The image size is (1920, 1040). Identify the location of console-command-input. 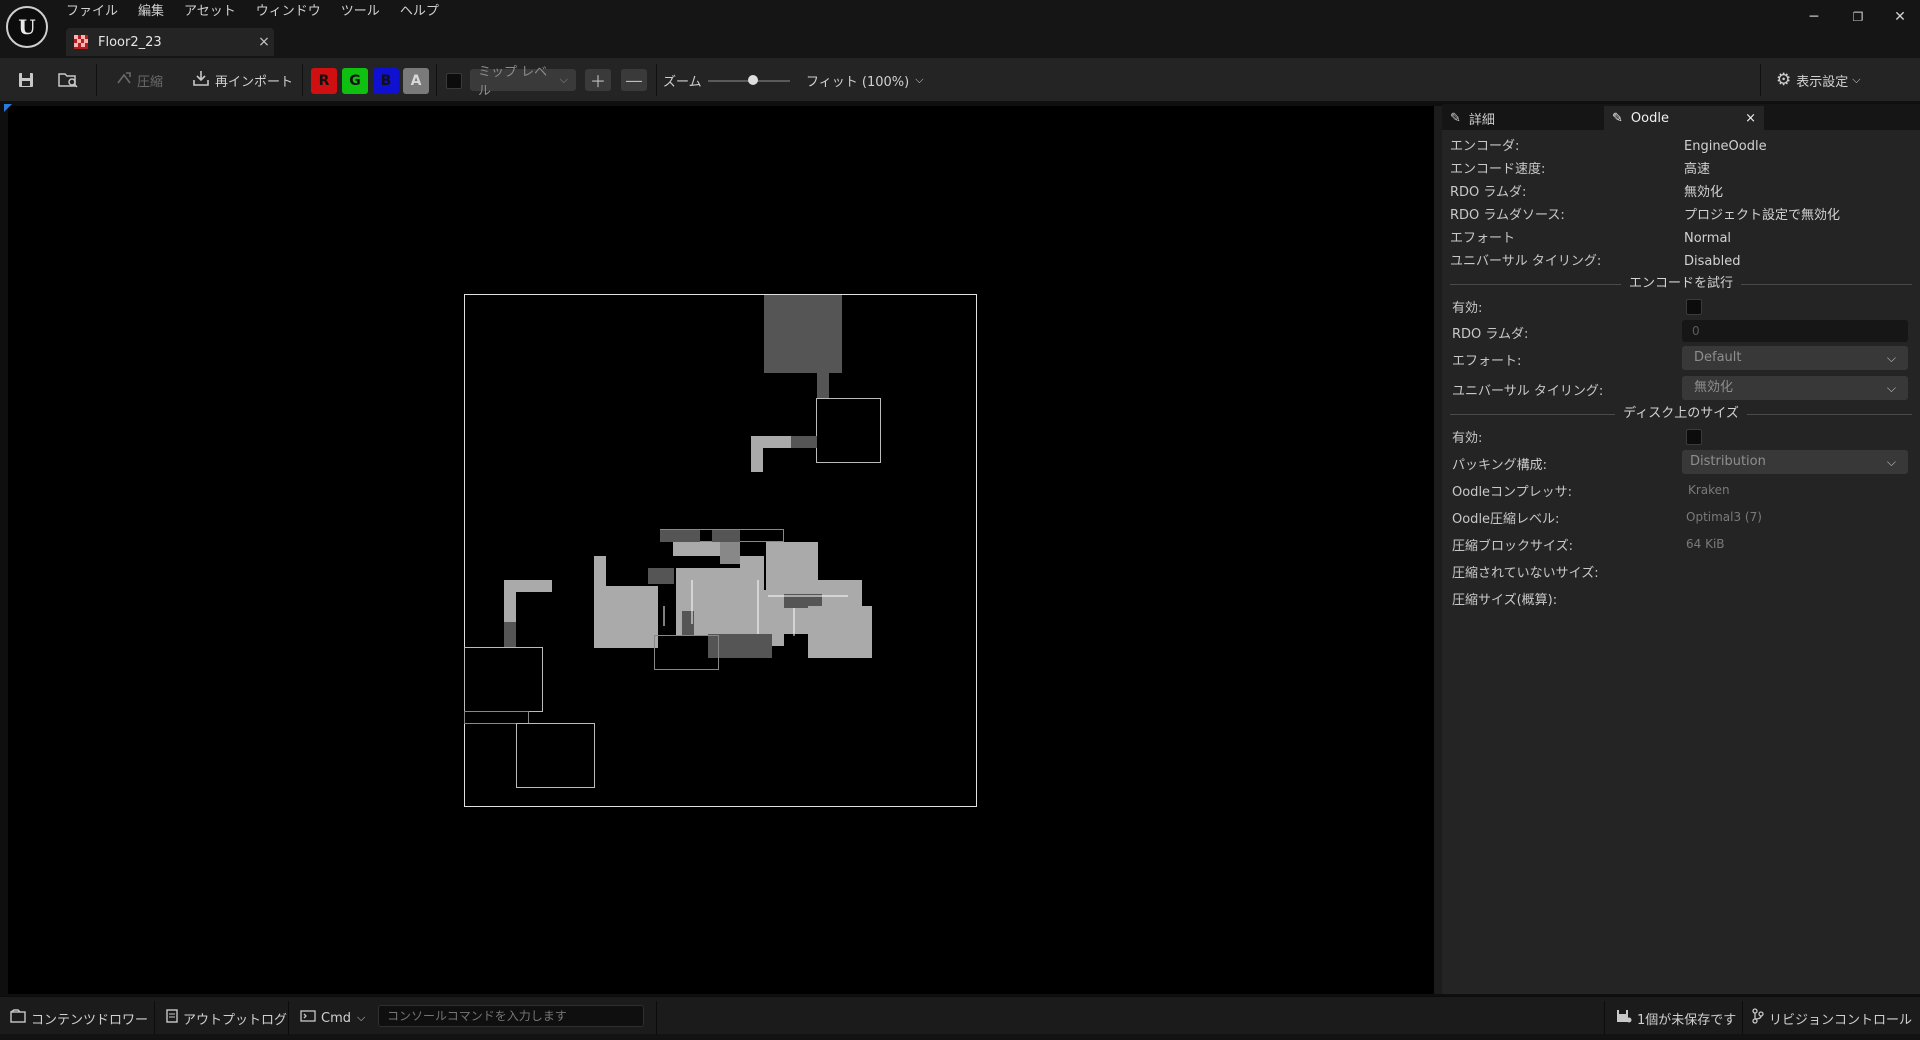
(511, 1016).